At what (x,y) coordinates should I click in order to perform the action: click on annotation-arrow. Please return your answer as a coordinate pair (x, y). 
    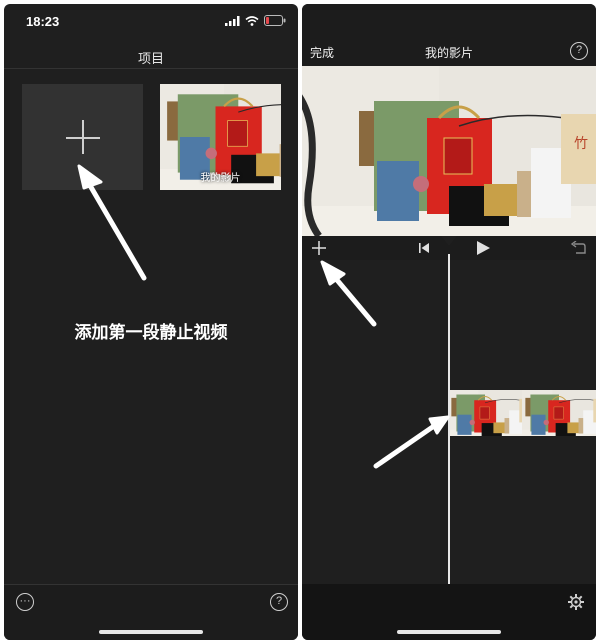
    Looking at the image, I should click on (112, 222).